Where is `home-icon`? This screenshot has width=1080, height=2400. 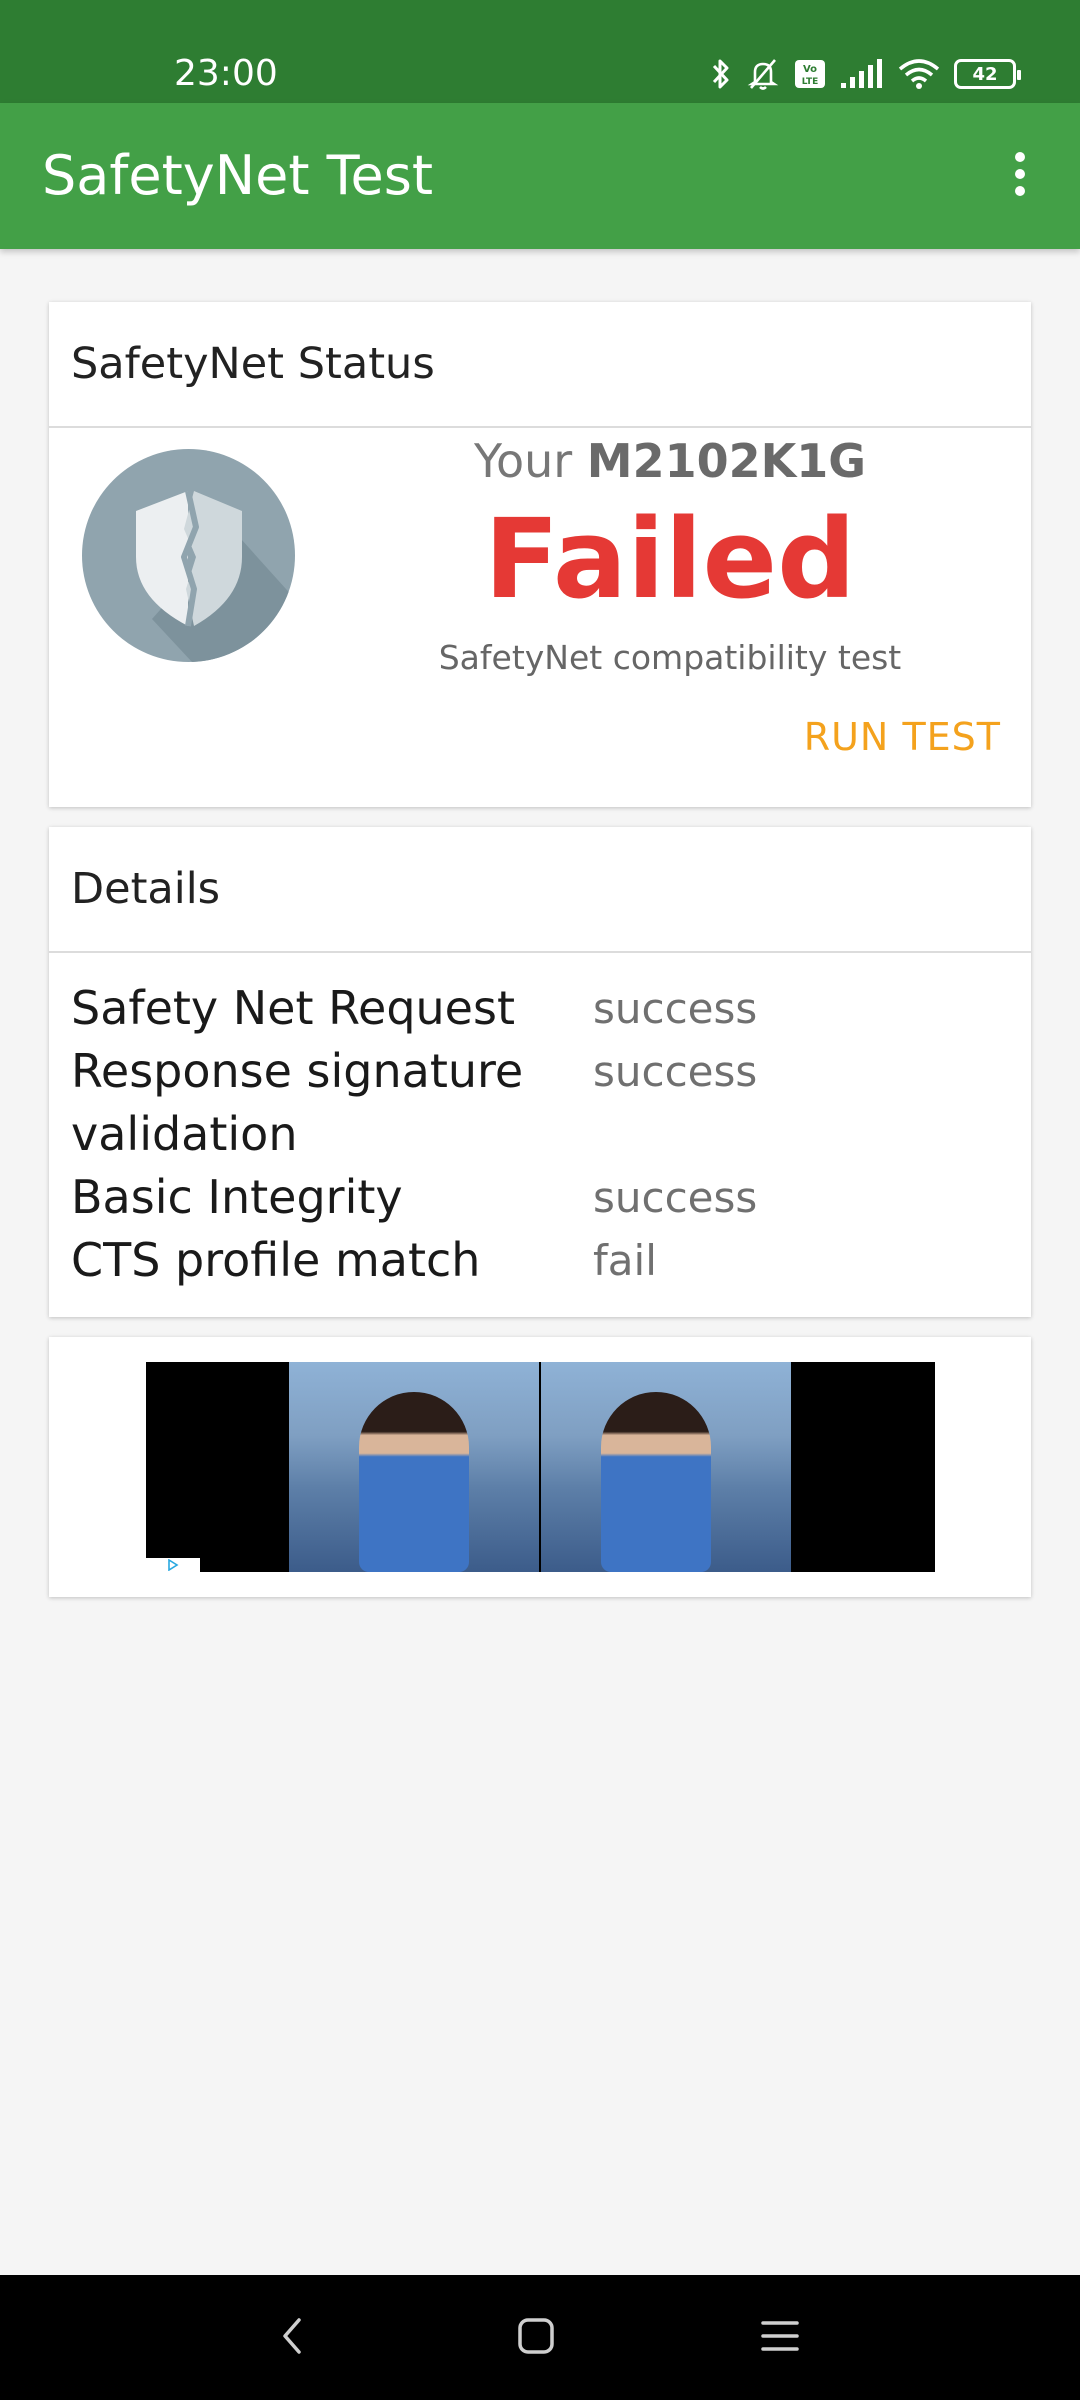 home-icon is located at coordinates (536, 2338).